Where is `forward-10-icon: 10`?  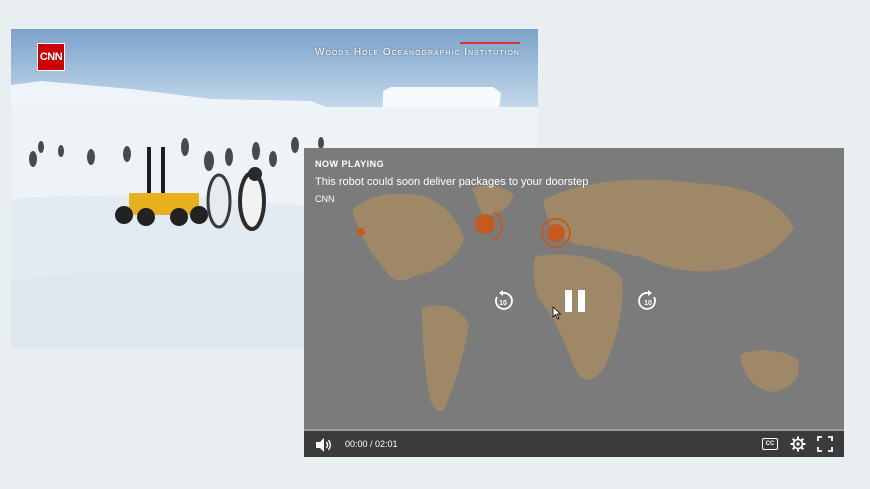
forward-10-icon: 10 is located at coordinates (647, 300).